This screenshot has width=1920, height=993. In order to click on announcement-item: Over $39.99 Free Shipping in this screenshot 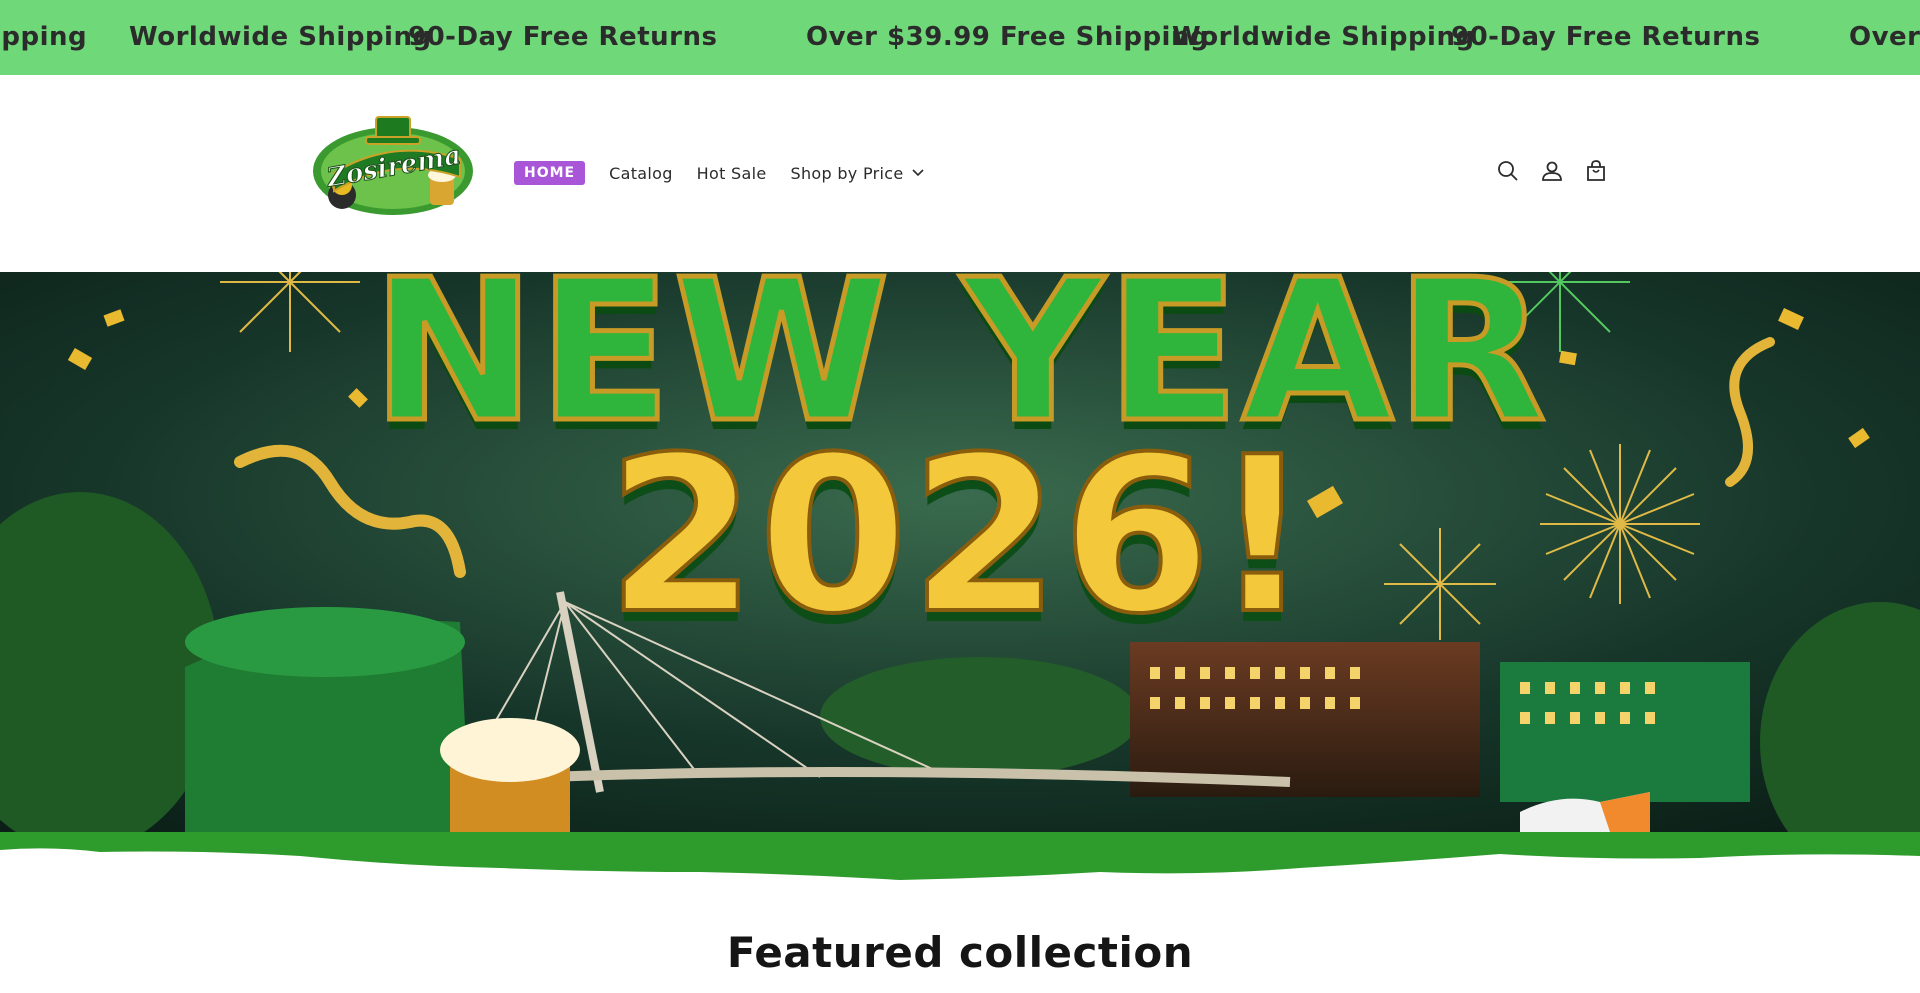, I will do `click(1008, 37)`.